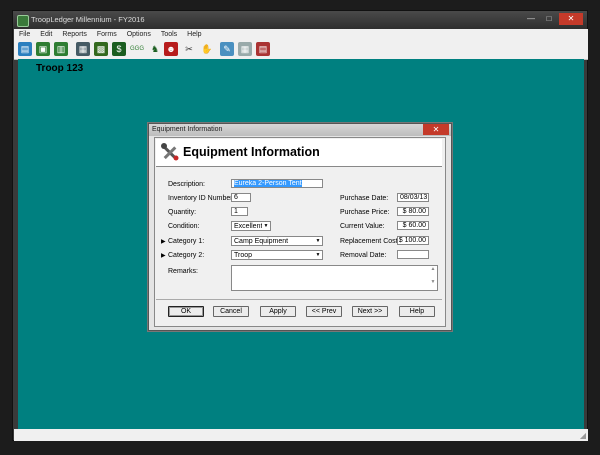  I want to click on next-button: Next >>, so click(370, 311).